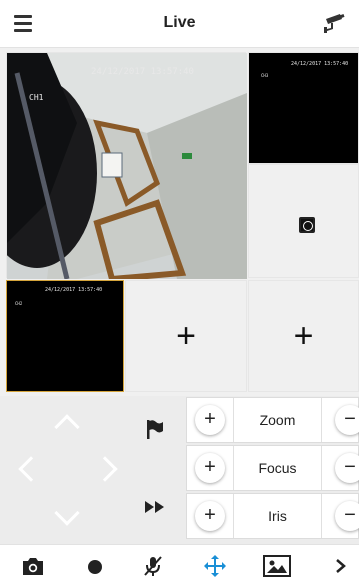 The height and width of the screenshot is (585, 359). I want to click on focus-control: + Focus −, so click(272, 468).